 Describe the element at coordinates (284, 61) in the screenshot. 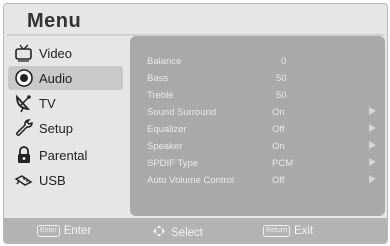

I see `setting-value: 0` at that location.